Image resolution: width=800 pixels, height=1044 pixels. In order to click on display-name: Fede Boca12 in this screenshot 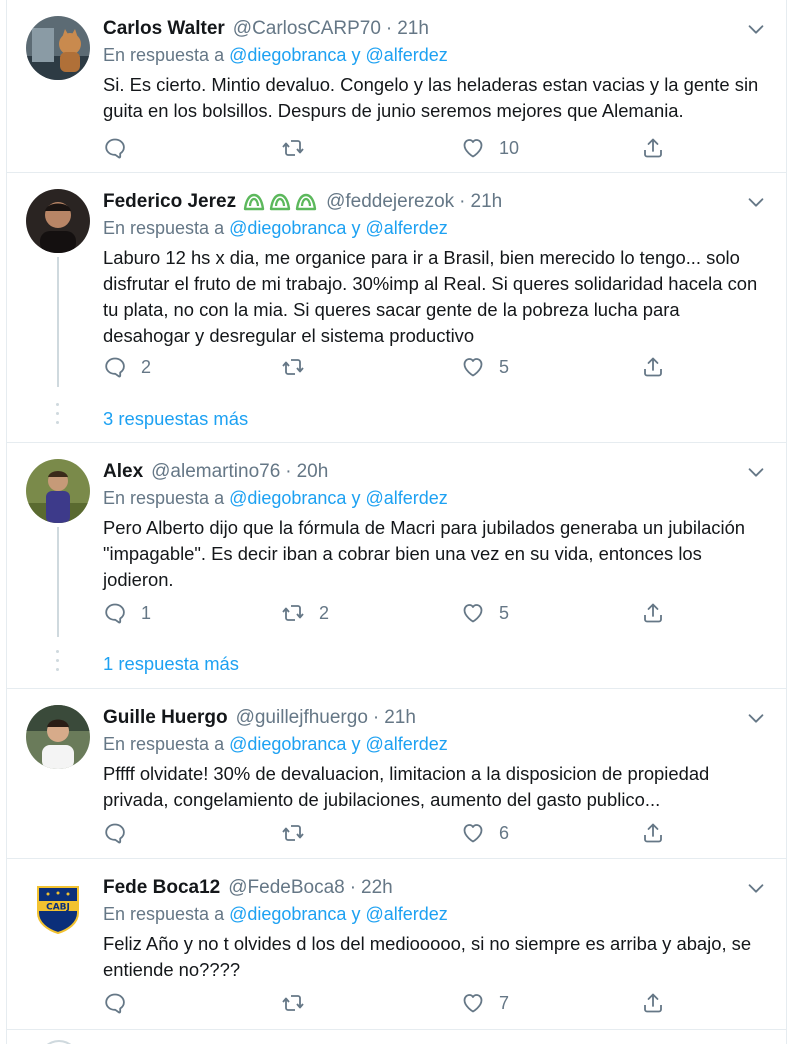, I will do `click(161, 888)`.